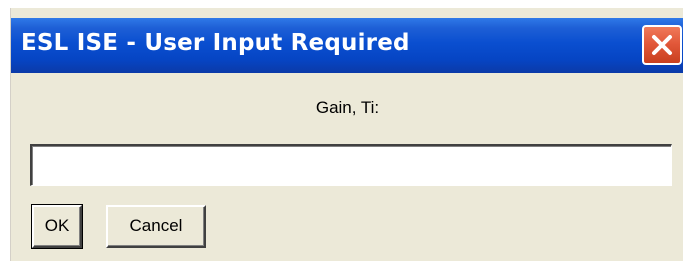 This screenshot has height=261, width=683. I want to click on window-title: ESL ISE - User Input Required, so click(215, 43).